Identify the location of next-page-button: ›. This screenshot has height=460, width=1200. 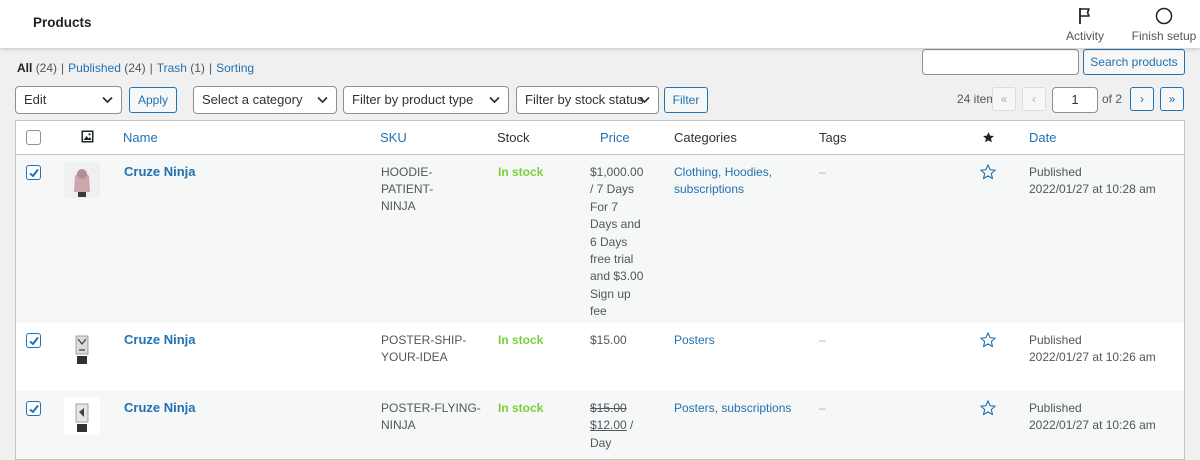
(1142, 99).